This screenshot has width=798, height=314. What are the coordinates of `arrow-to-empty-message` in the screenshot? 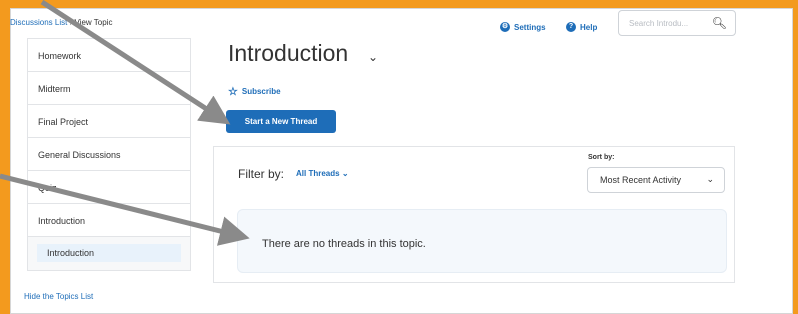 It's located at (125, 209).